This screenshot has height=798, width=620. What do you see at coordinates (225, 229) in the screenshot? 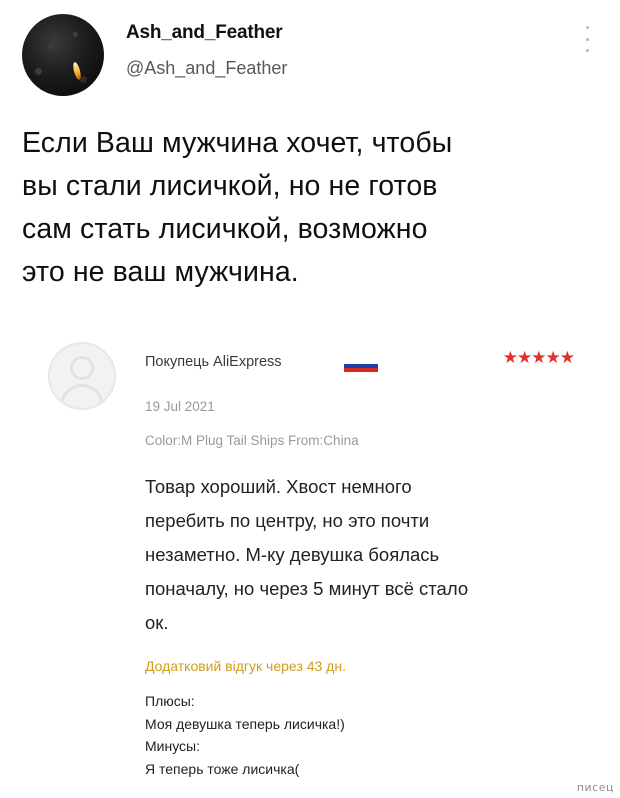
I see `tweet-text-line: сам стать лисичкой, возможно` at bounding box center [225, 229].